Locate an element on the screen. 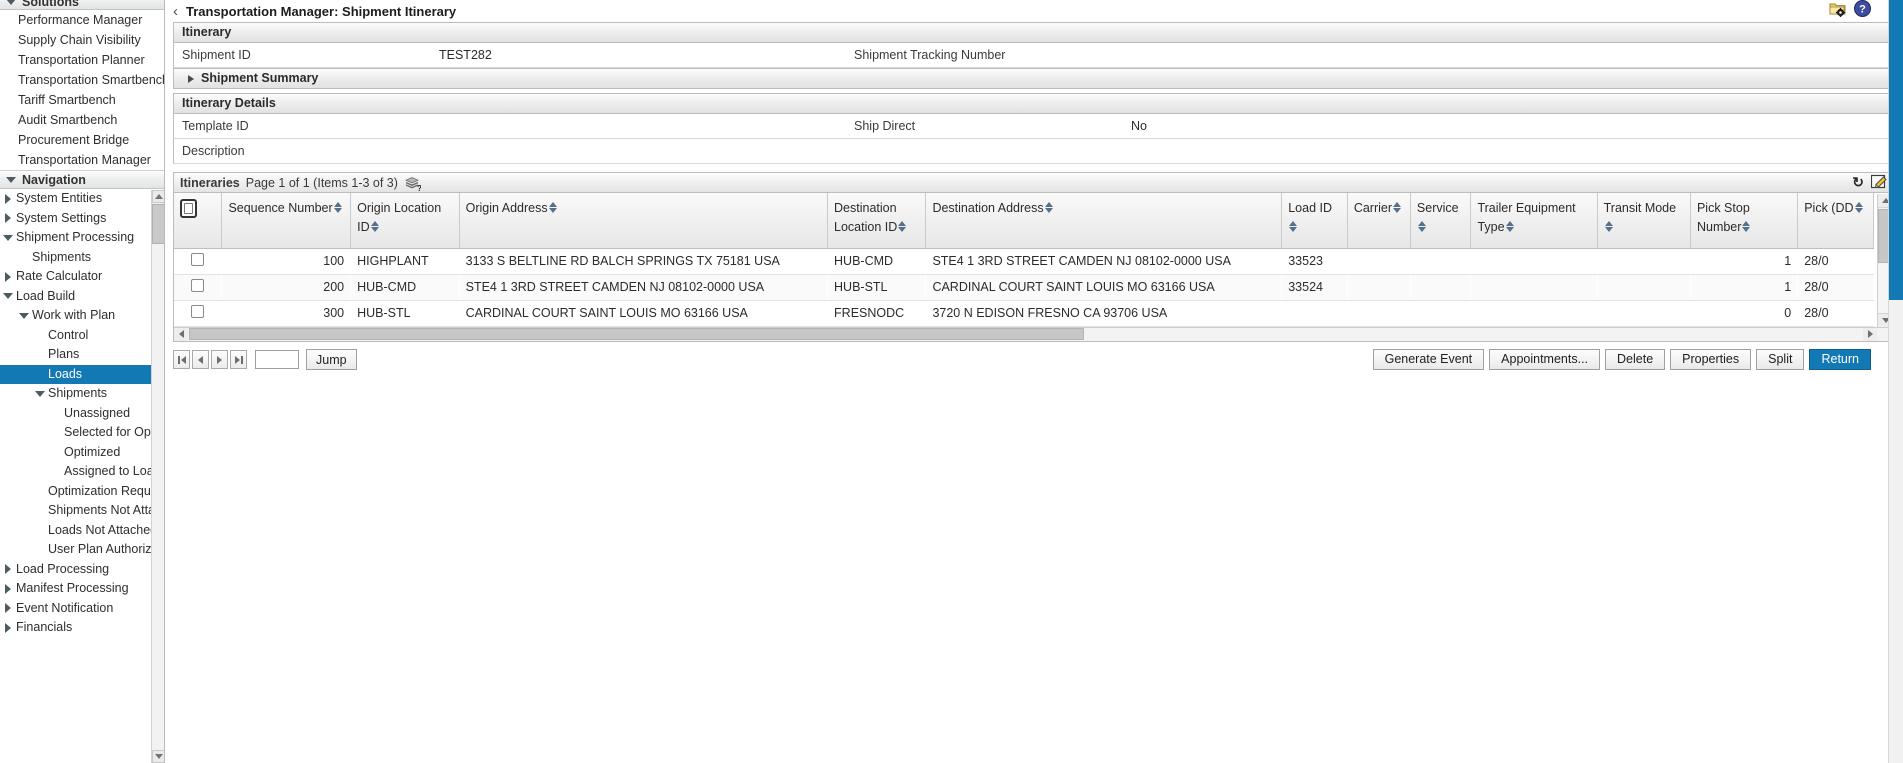  sidebar-item-load-build: Load Build is located at coordinates (82, 297).